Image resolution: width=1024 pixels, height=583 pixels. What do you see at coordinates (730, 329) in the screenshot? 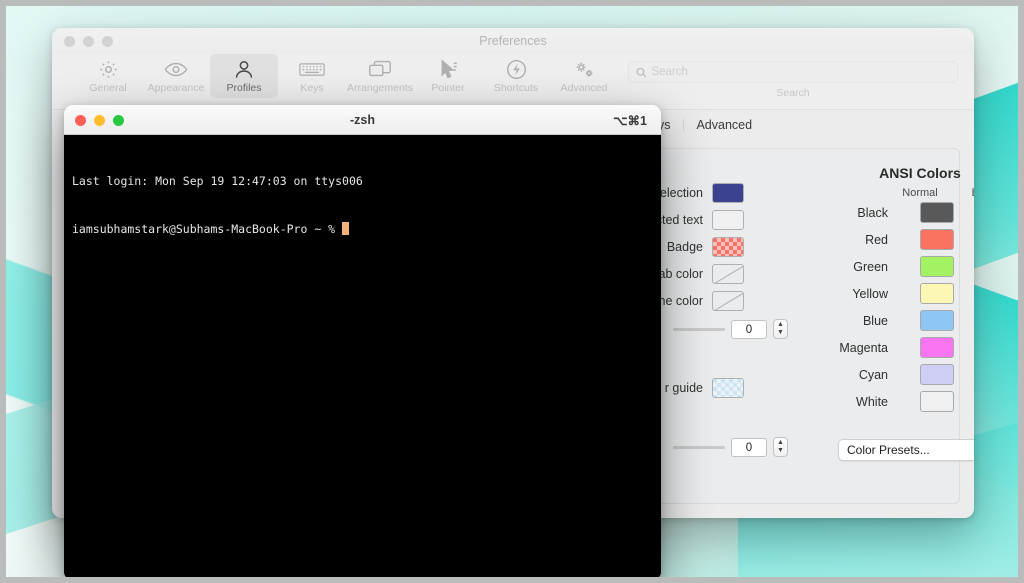
I see `top-stepper-row: 0 ▲ ▼` at bounding box center [730, 329].